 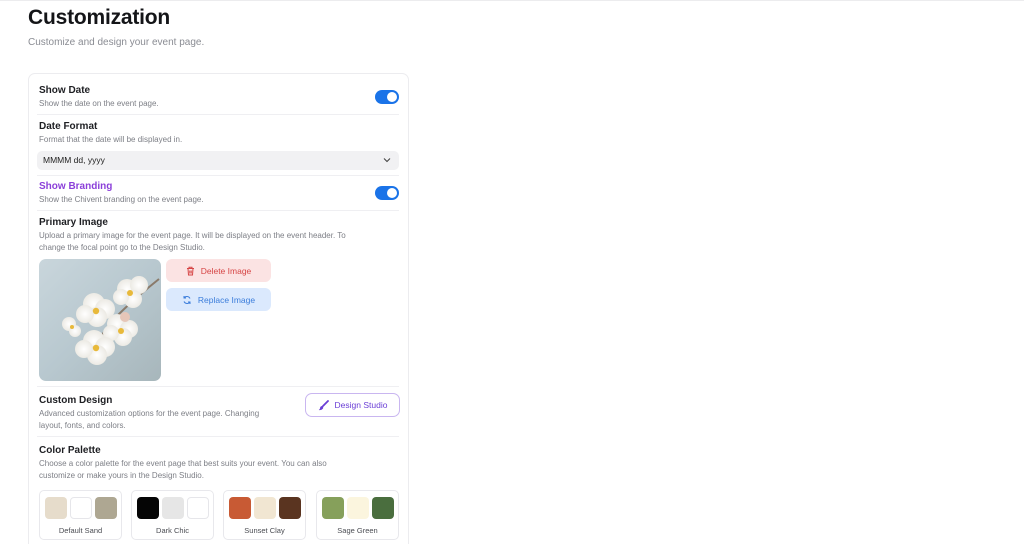 What do you see at coordinates (116, 42) in the screenshot?
I see `page-subtitle: Customize and design your event page.` at bounding box center [116, 42].